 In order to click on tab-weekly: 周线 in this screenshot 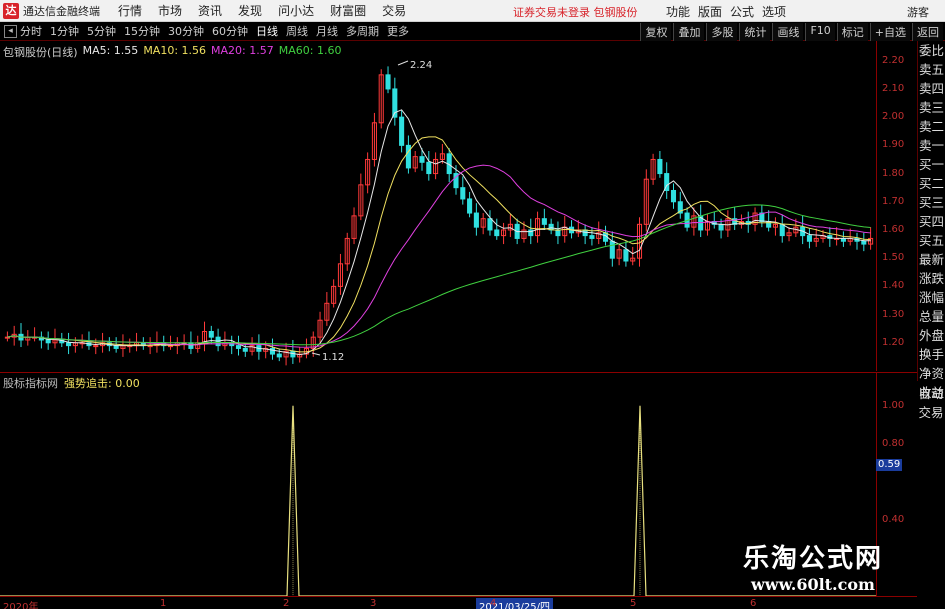, I will do `click(297, 31)`.